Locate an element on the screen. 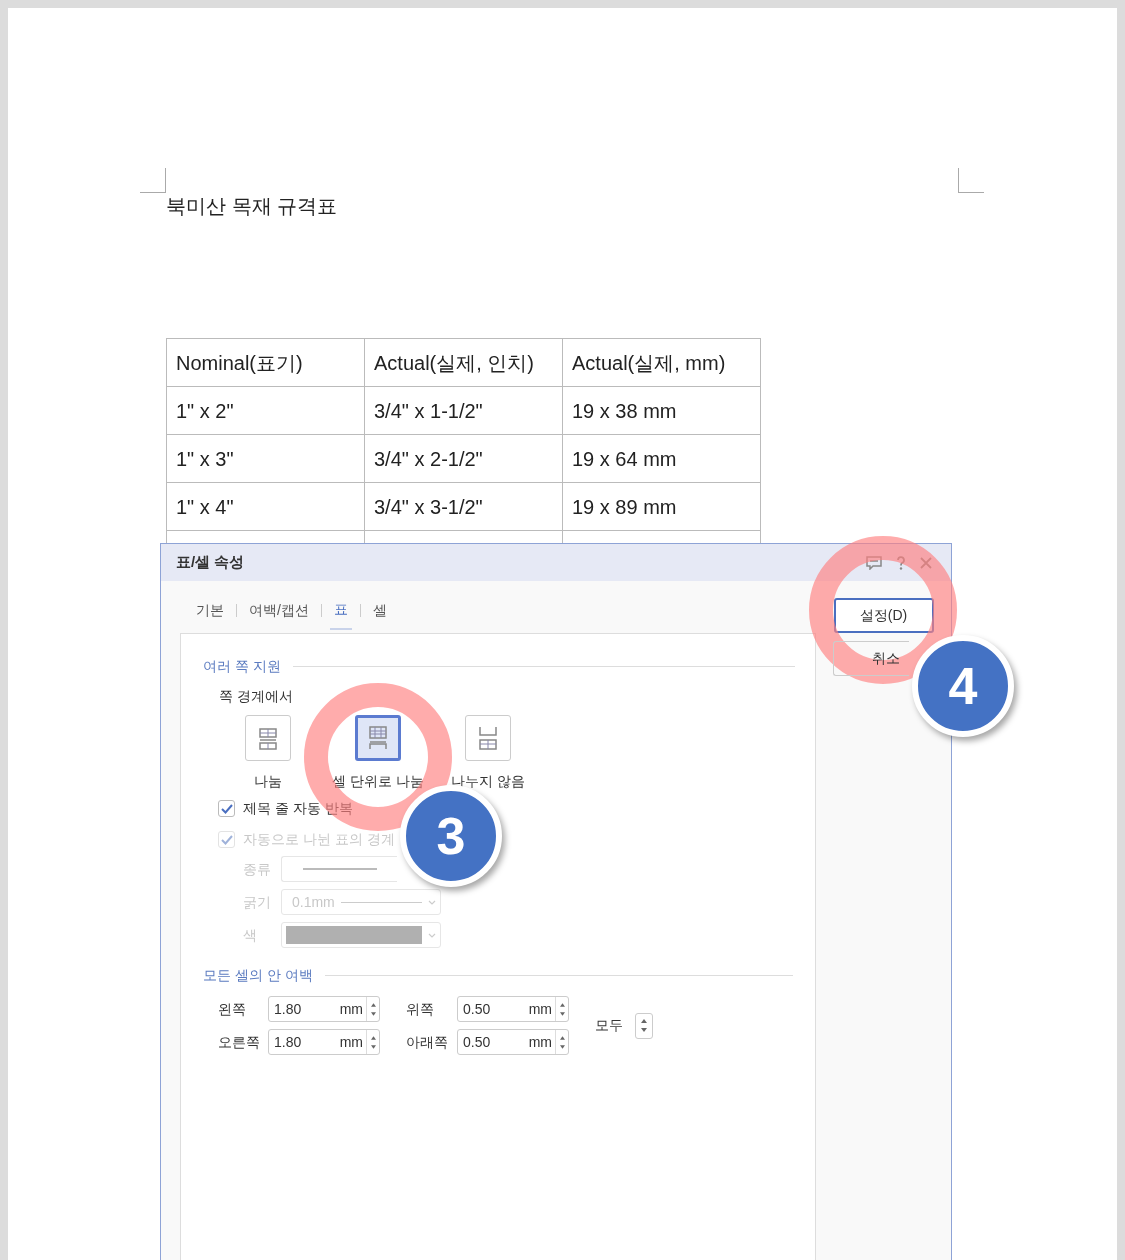  field-label: 왼쪽 is located at coordinates (232, 1009).